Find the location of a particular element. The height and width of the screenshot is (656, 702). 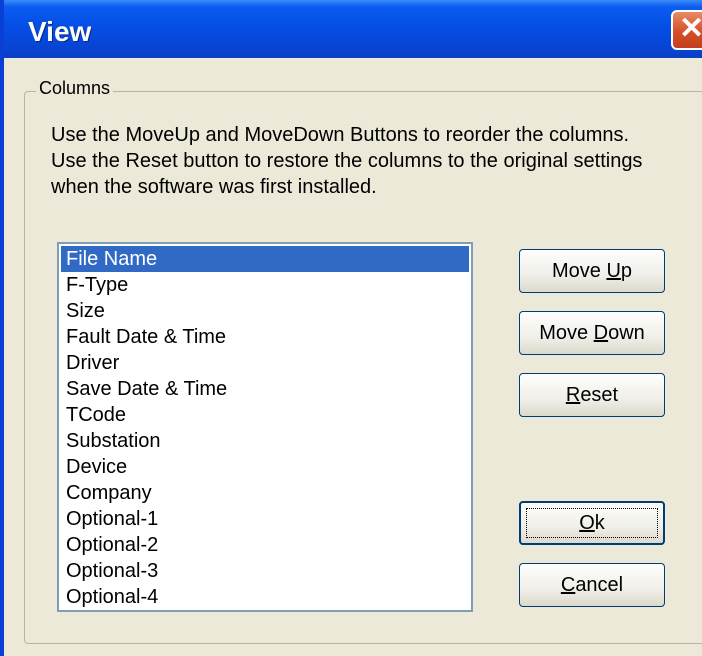

cancel-label: Cancel is located at coordinates (592, 585).